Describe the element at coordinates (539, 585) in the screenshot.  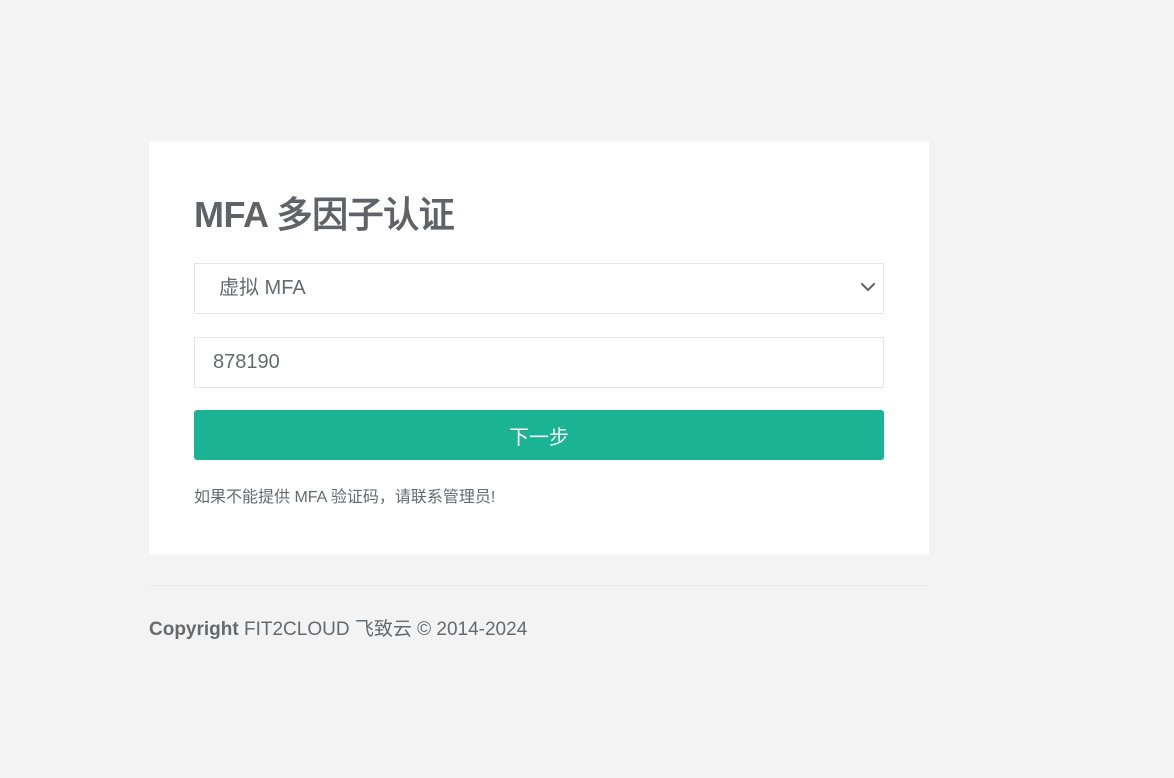
I see `footer-divider` at that location.